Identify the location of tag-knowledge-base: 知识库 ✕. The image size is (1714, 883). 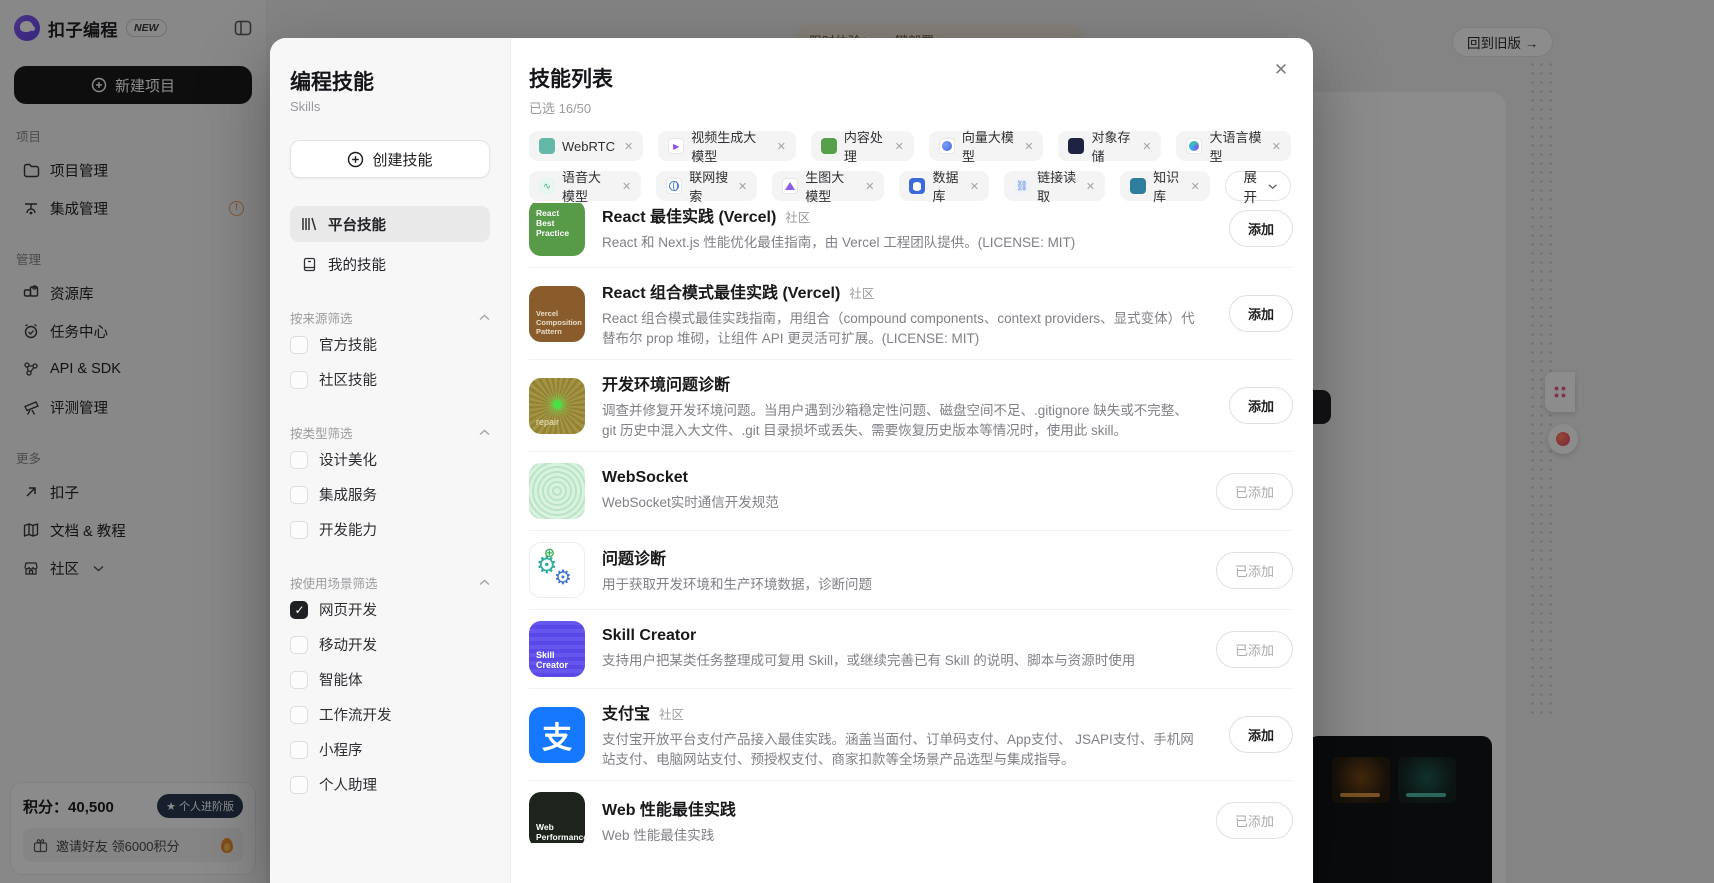
(1165, 187).